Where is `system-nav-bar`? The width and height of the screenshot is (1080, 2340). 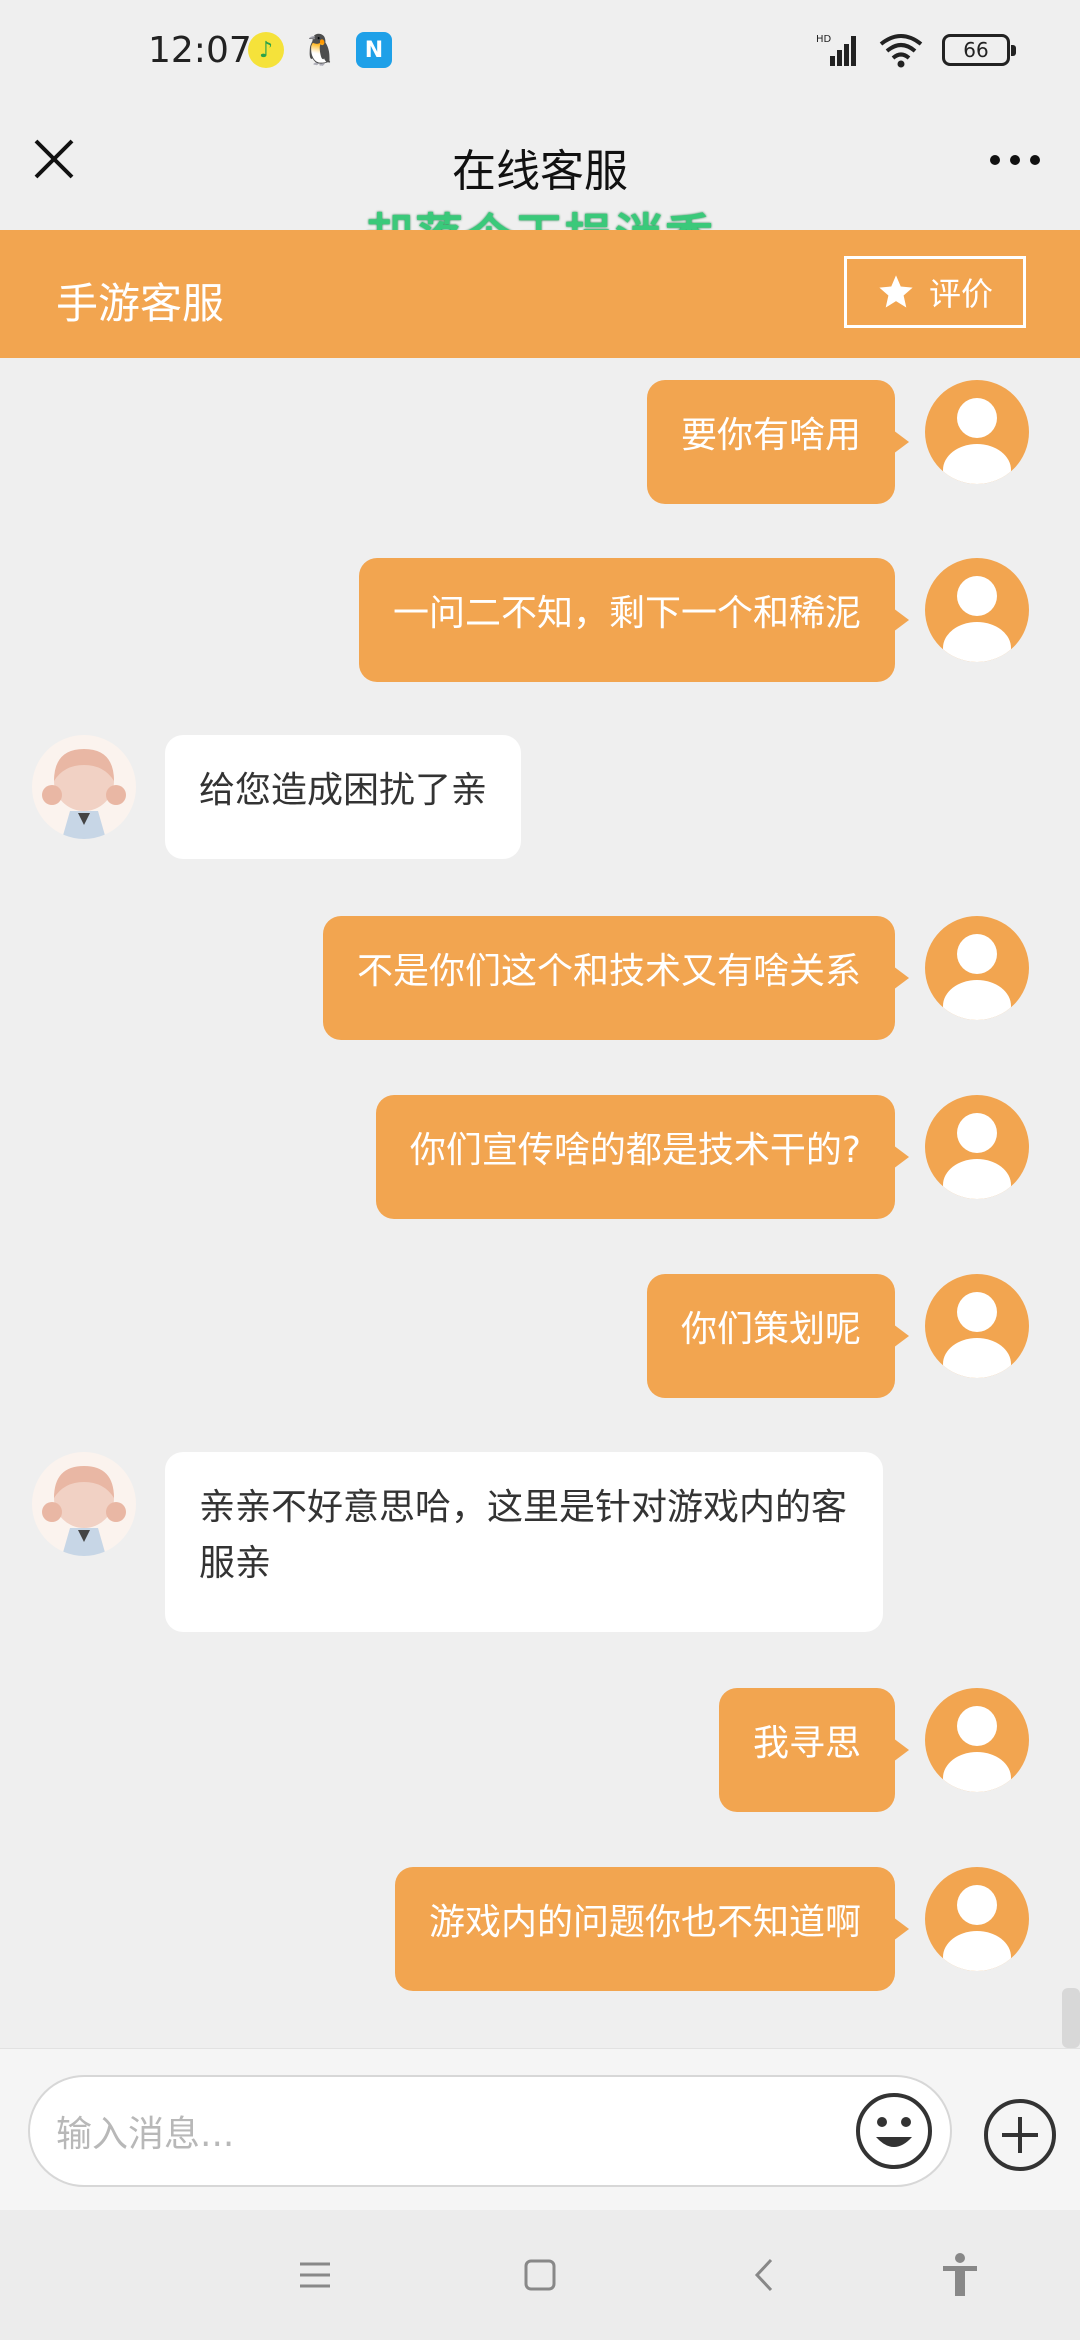
system-nav-bar is located at coordinates (540, 2275).